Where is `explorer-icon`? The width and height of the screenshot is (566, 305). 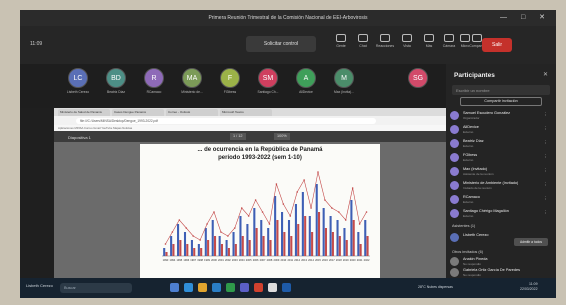 explorer-icon is located at coordinates (174, 287).